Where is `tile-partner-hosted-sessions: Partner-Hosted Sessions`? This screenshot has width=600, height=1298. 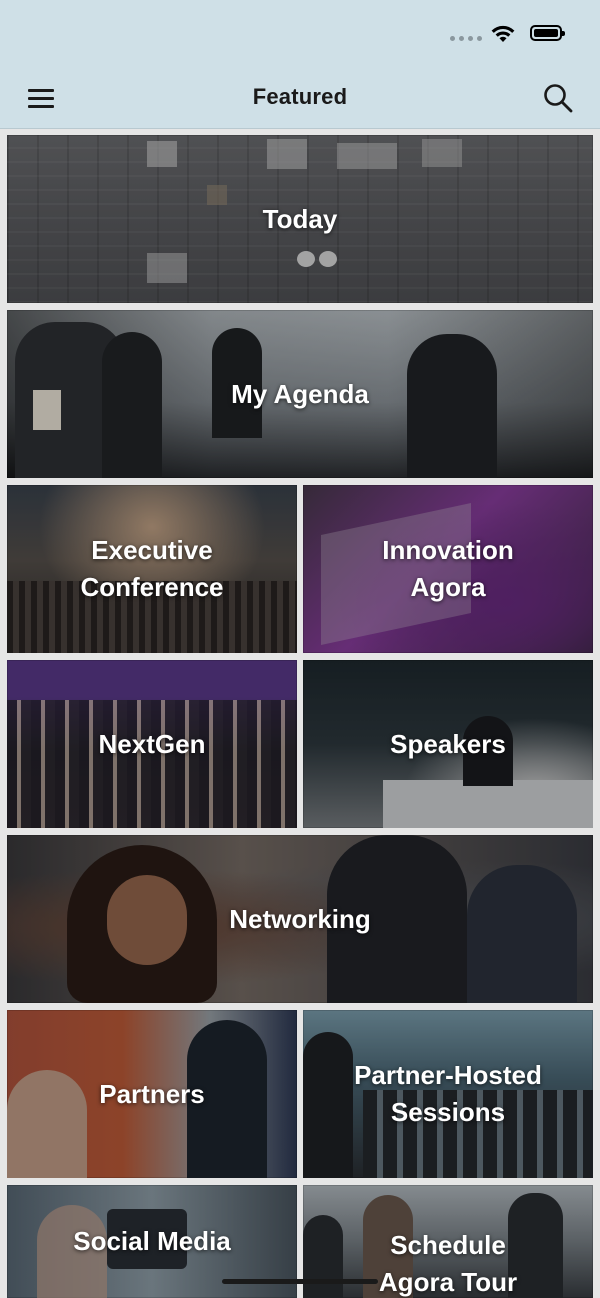
tile-partner-hosted-sessions: Partner-Hosted Sessions is located at coordinates (448, 1094).